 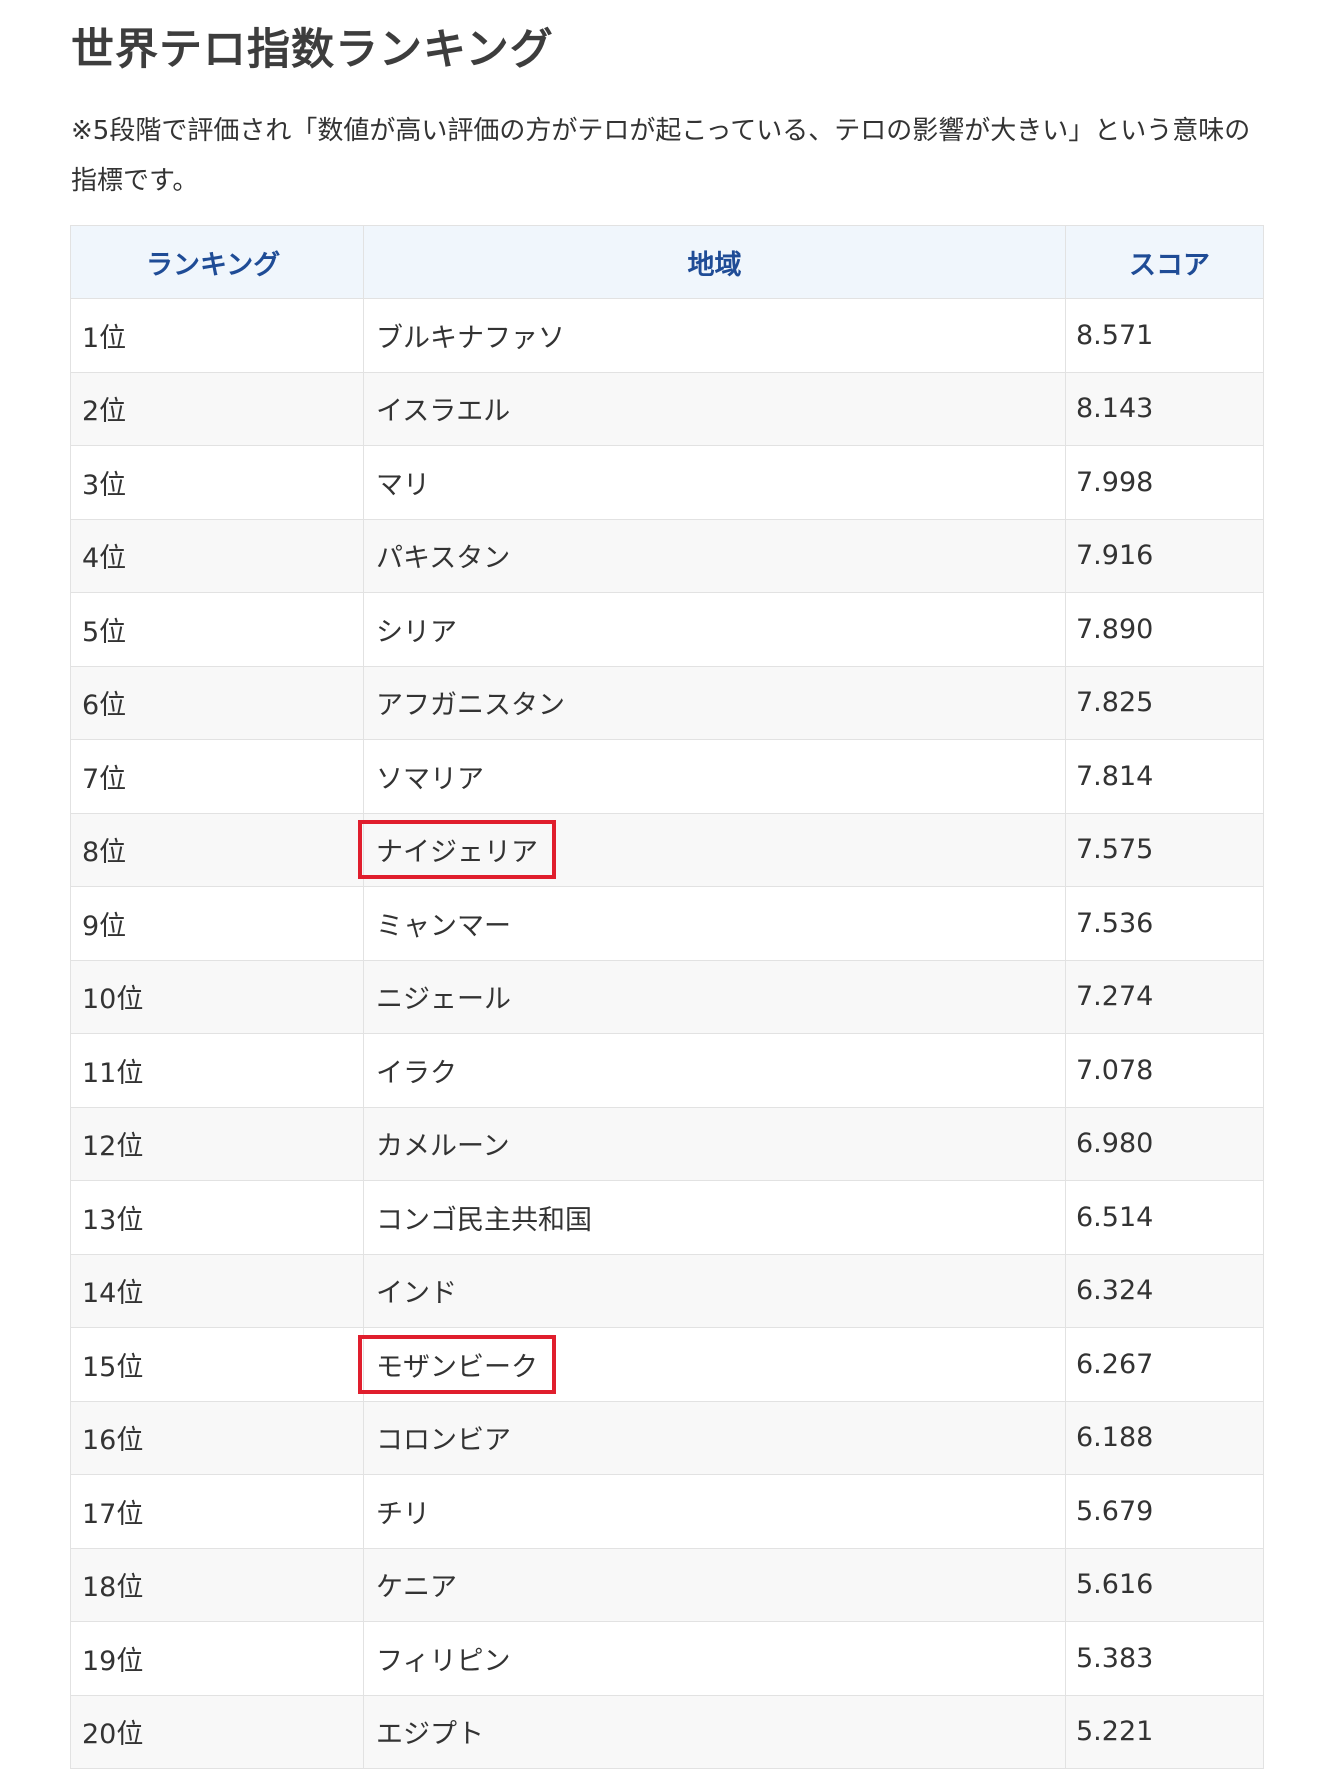 I want to click on score-cell: 7.916, so click(x=1164, y=555).